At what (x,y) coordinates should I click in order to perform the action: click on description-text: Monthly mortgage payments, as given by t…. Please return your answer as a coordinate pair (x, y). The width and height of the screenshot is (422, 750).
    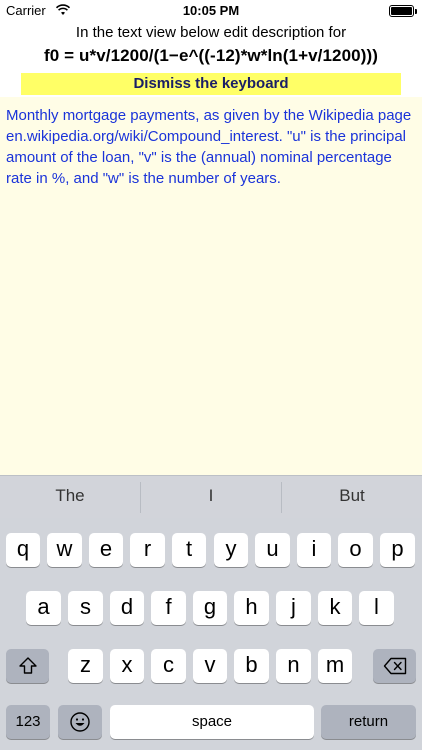
    Looking at the image, I should click on (209, 147).